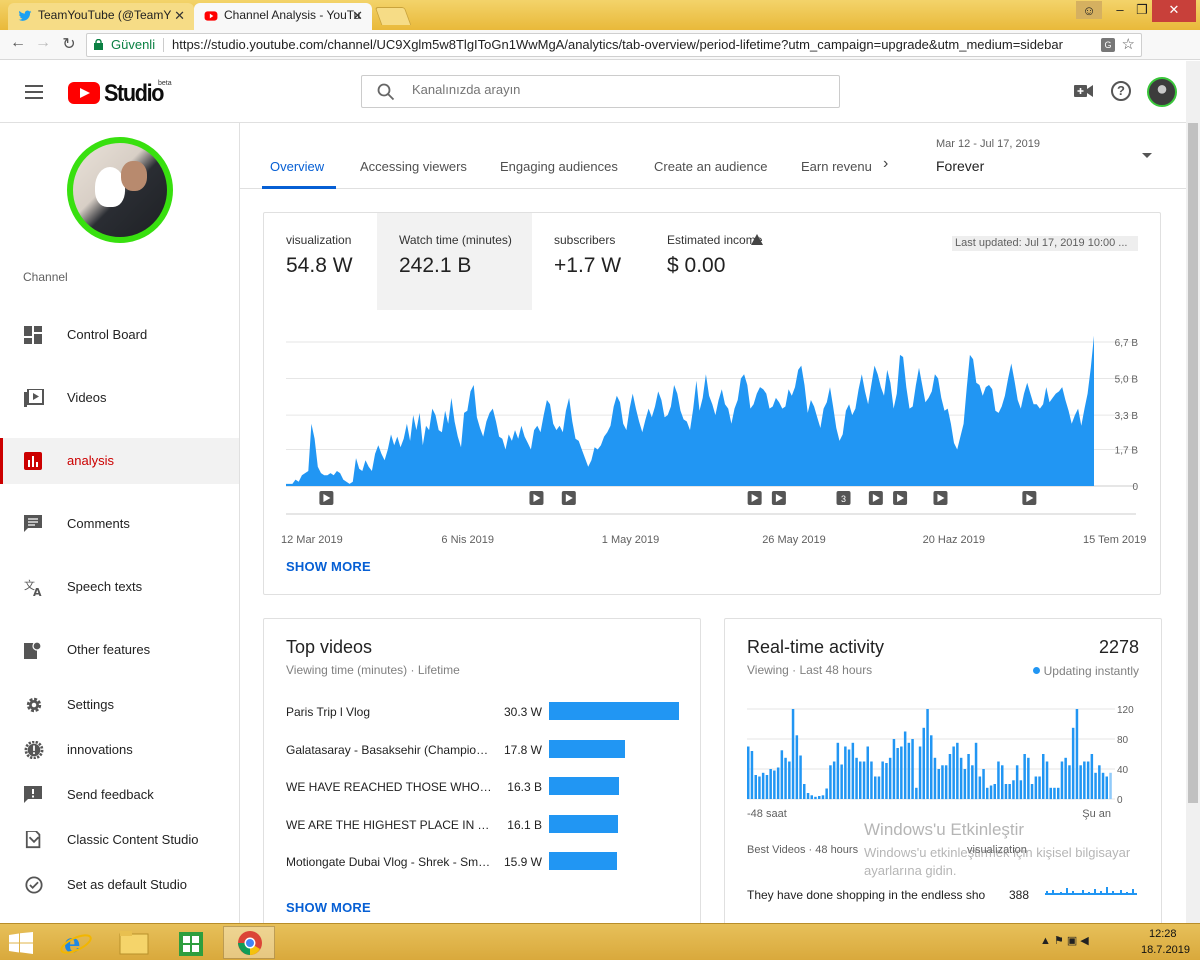 The width and height of the screenshot is (1200, 965). What do you see at coordinates (134, 942) in the screenshot?
I see `file-explorer-icon` at bounding box center [134, 942].